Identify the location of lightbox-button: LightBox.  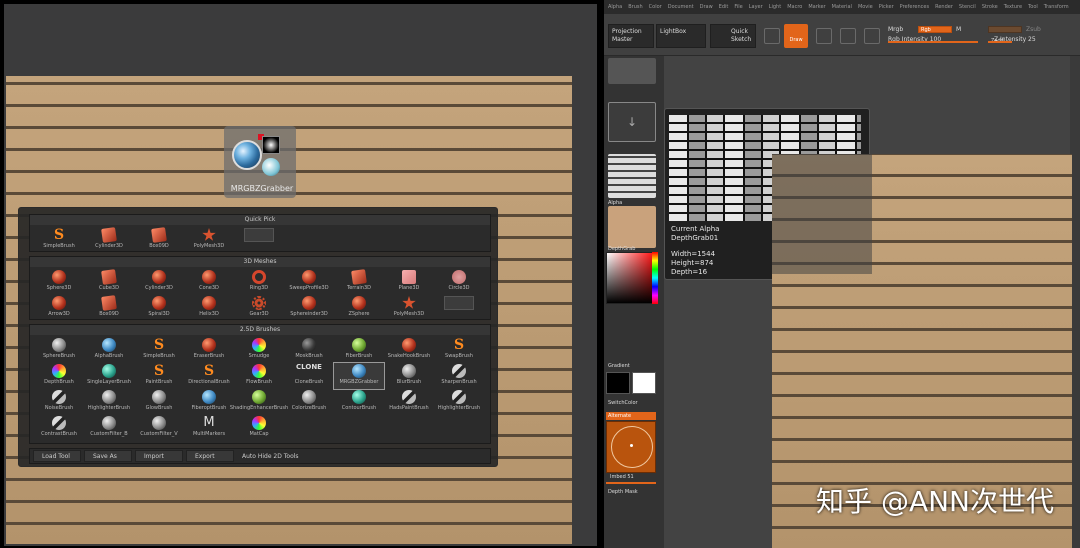
(681, 36).